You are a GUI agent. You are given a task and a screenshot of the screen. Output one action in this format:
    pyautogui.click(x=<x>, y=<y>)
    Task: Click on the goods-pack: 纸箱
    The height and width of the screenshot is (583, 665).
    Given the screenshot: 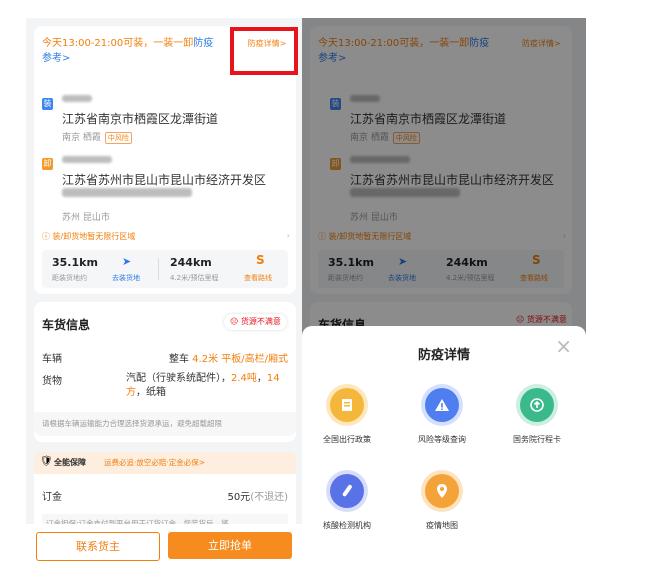 What is the action you would take?
    pyautogui.click(x=156, y=392)
    